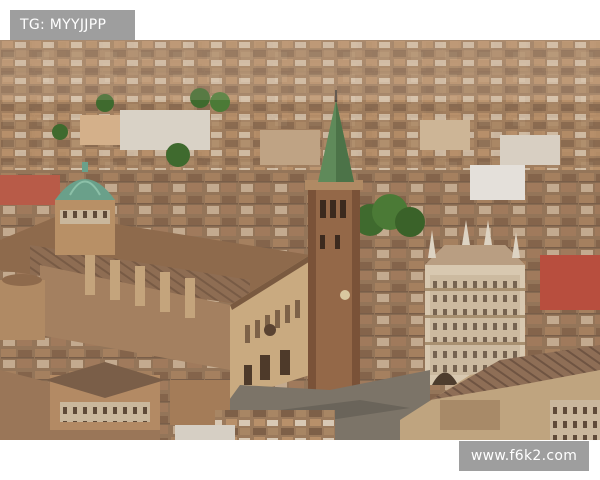 The image size is (600, 480). I want to click on watermark-top-left: TG: MYYJJPP, so click(72, 25).